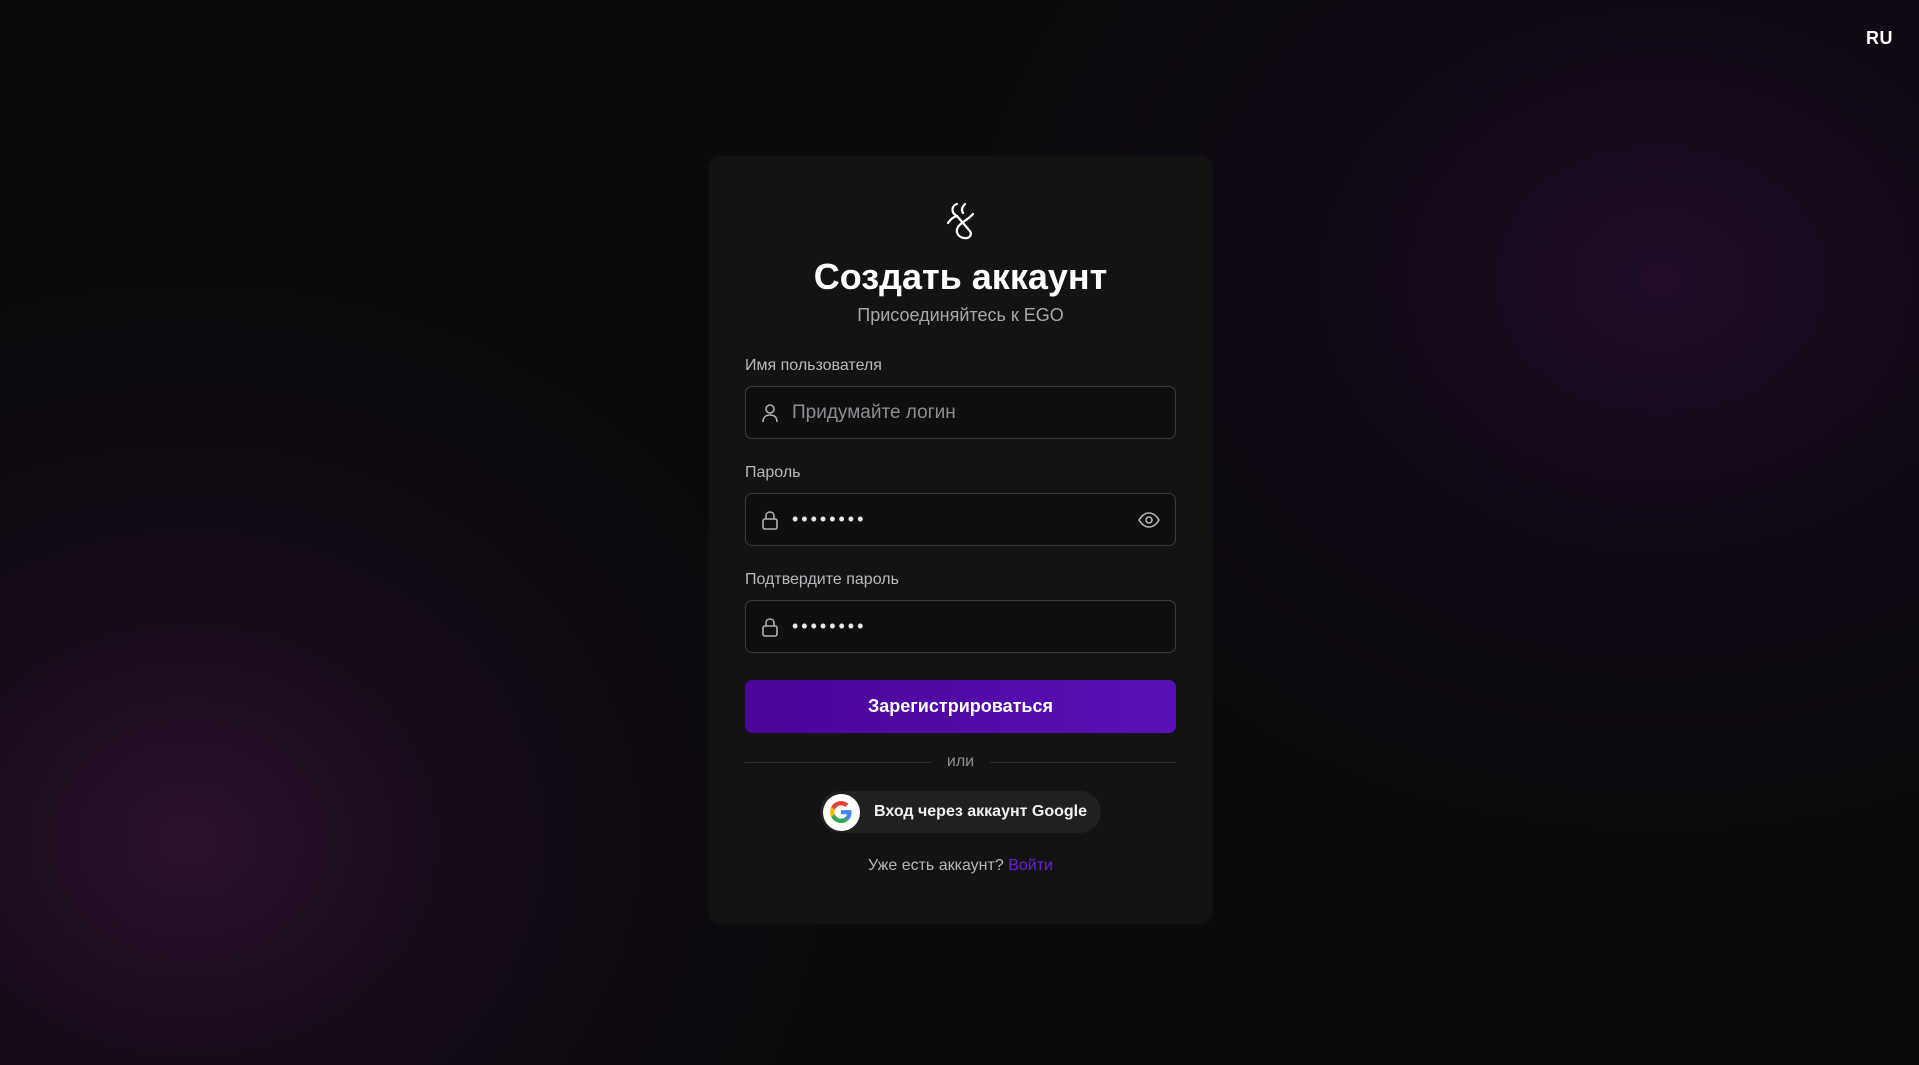 The width and height of the screenshot is (1919, 1065). I want to click on password-input, so click(958, 519).